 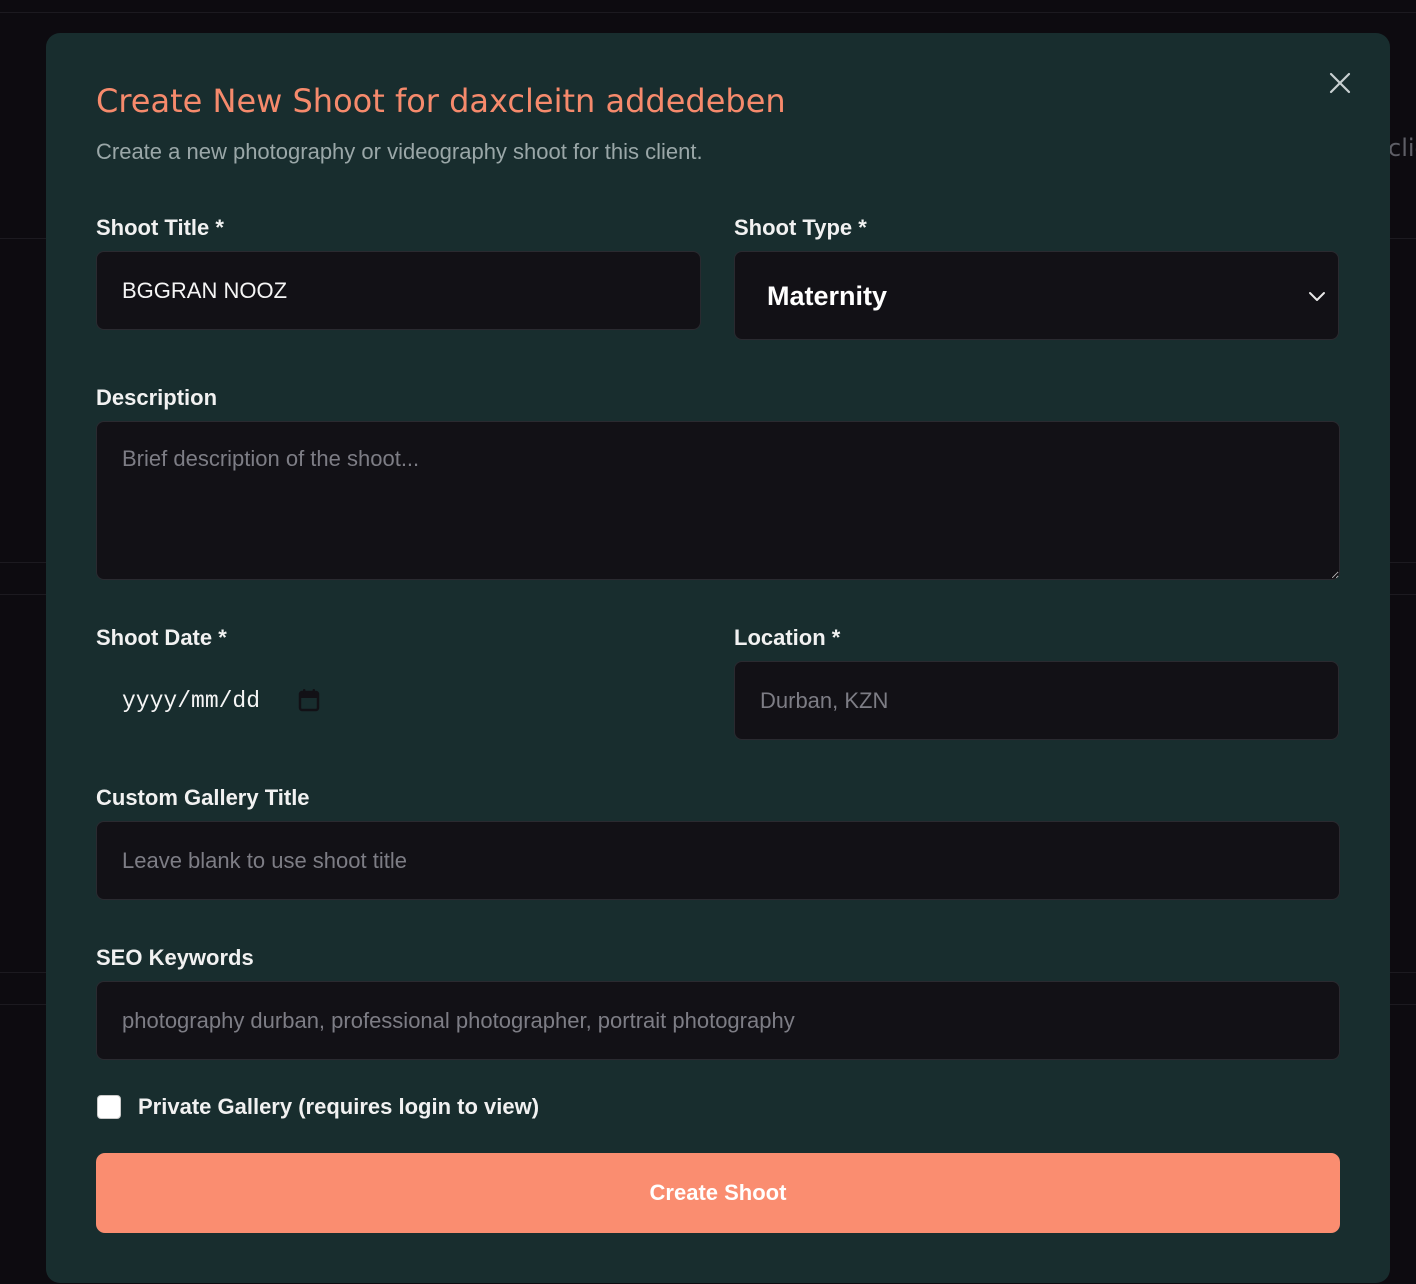 I want to click on shoot-date-input: yyyy/mm/dd, so click(x=398, y=701).